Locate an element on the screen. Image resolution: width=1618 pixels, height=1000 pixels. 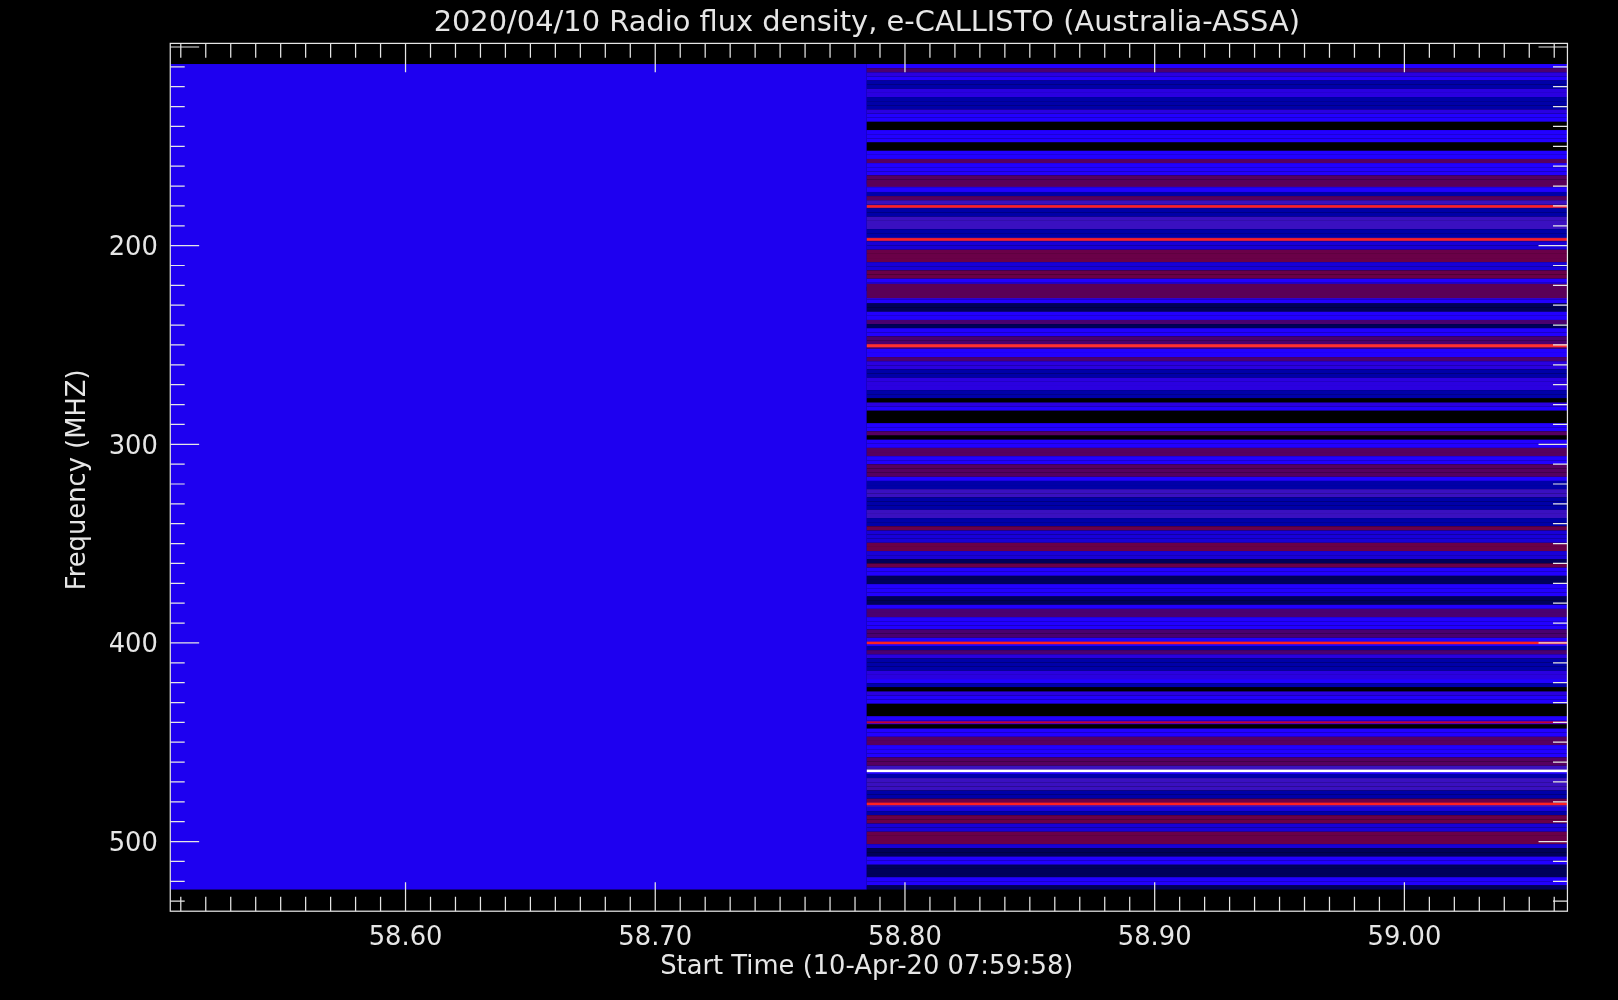
y-tick-label: 200 is located at coordinates (133, 245).